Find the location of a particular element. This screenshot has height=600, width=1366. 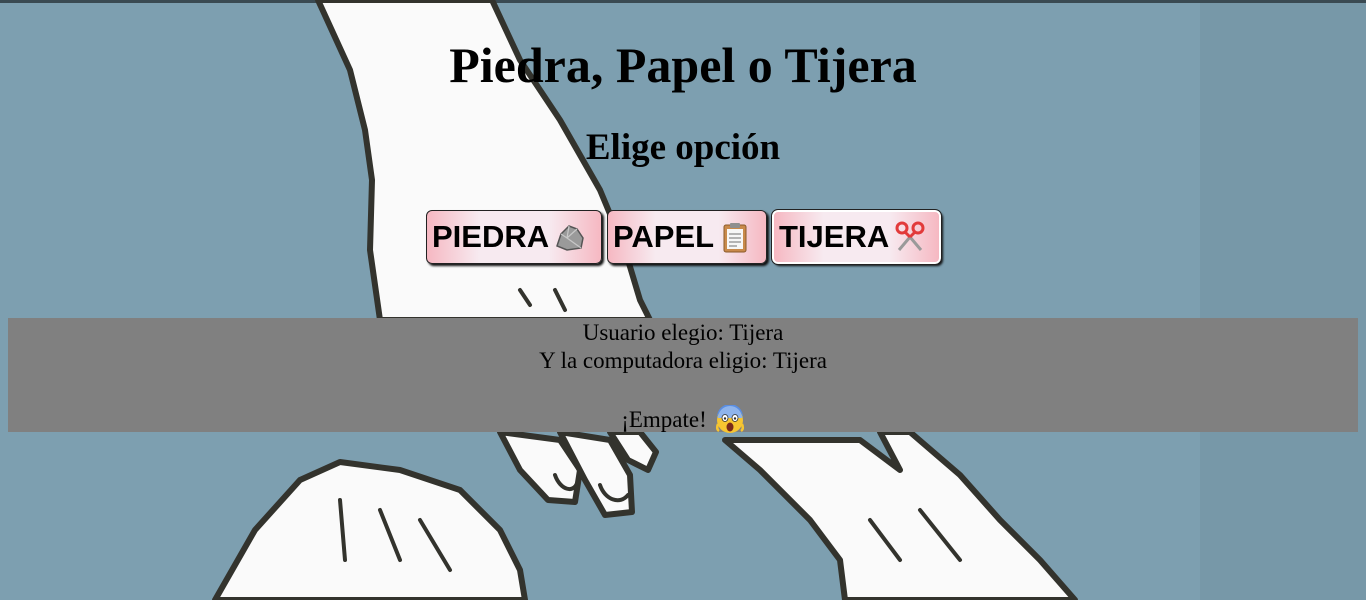

papel-button-label: PAPEL is located at coordinates (664, 236).